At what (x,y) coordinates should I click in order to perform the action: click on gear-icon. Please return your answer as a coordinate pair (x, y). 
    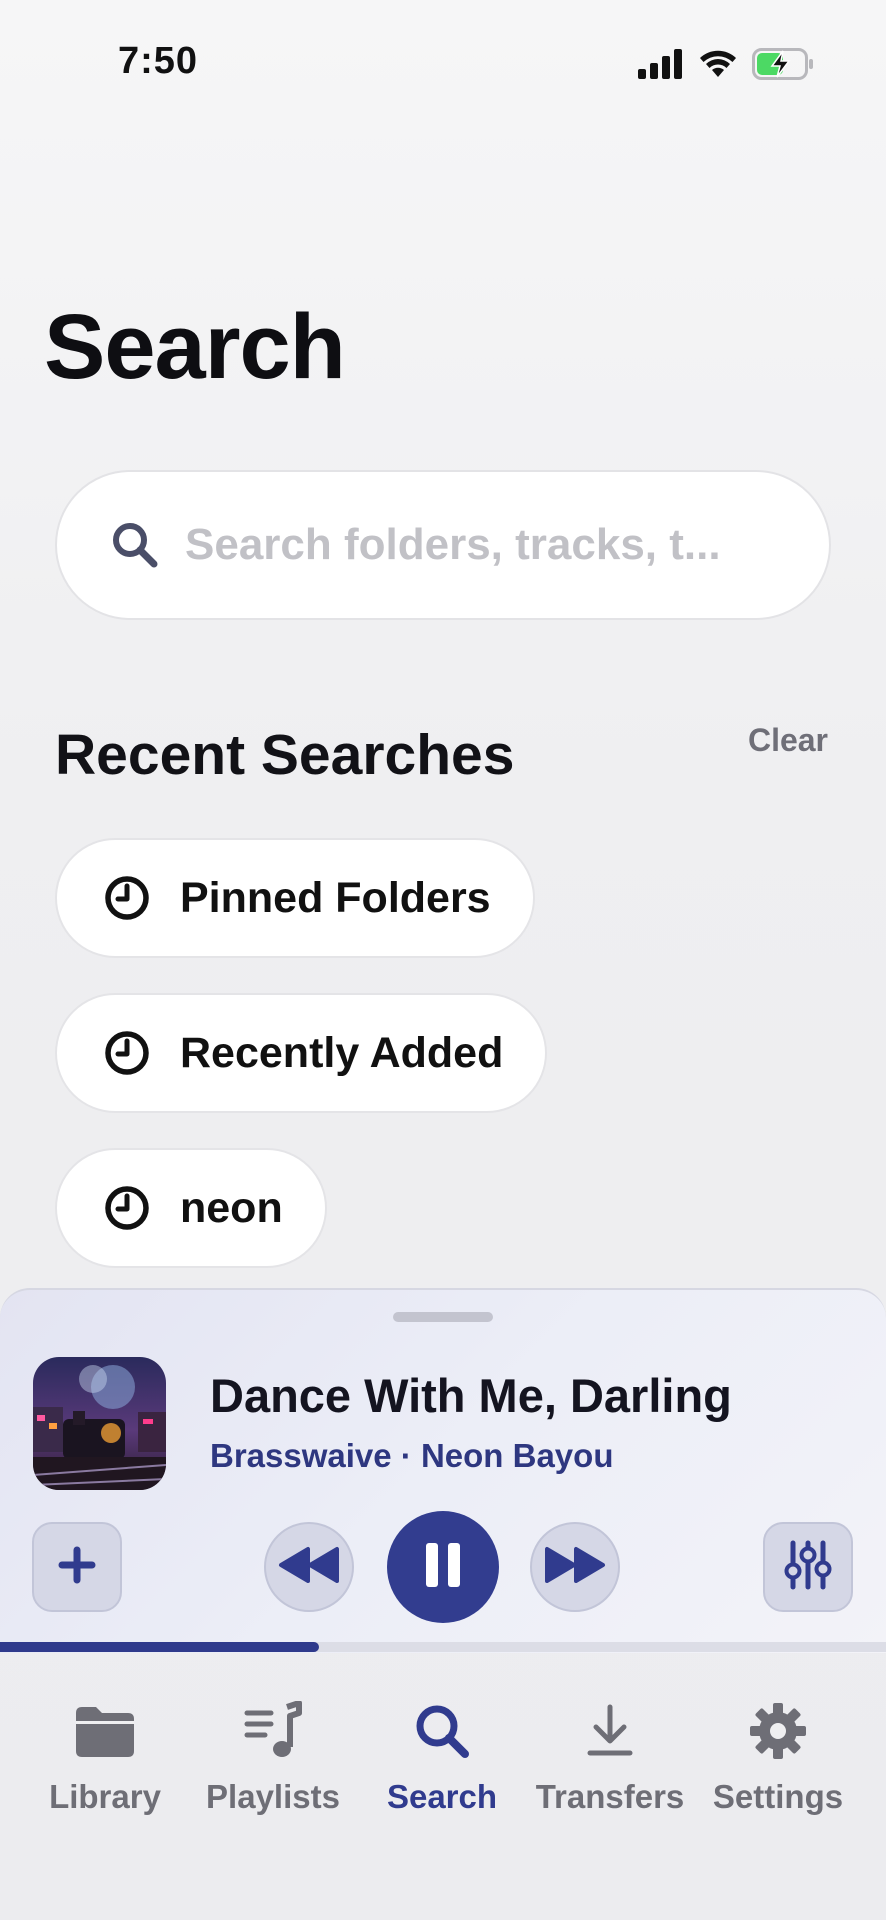
    Looking at the image, I should click on (778, 1731).